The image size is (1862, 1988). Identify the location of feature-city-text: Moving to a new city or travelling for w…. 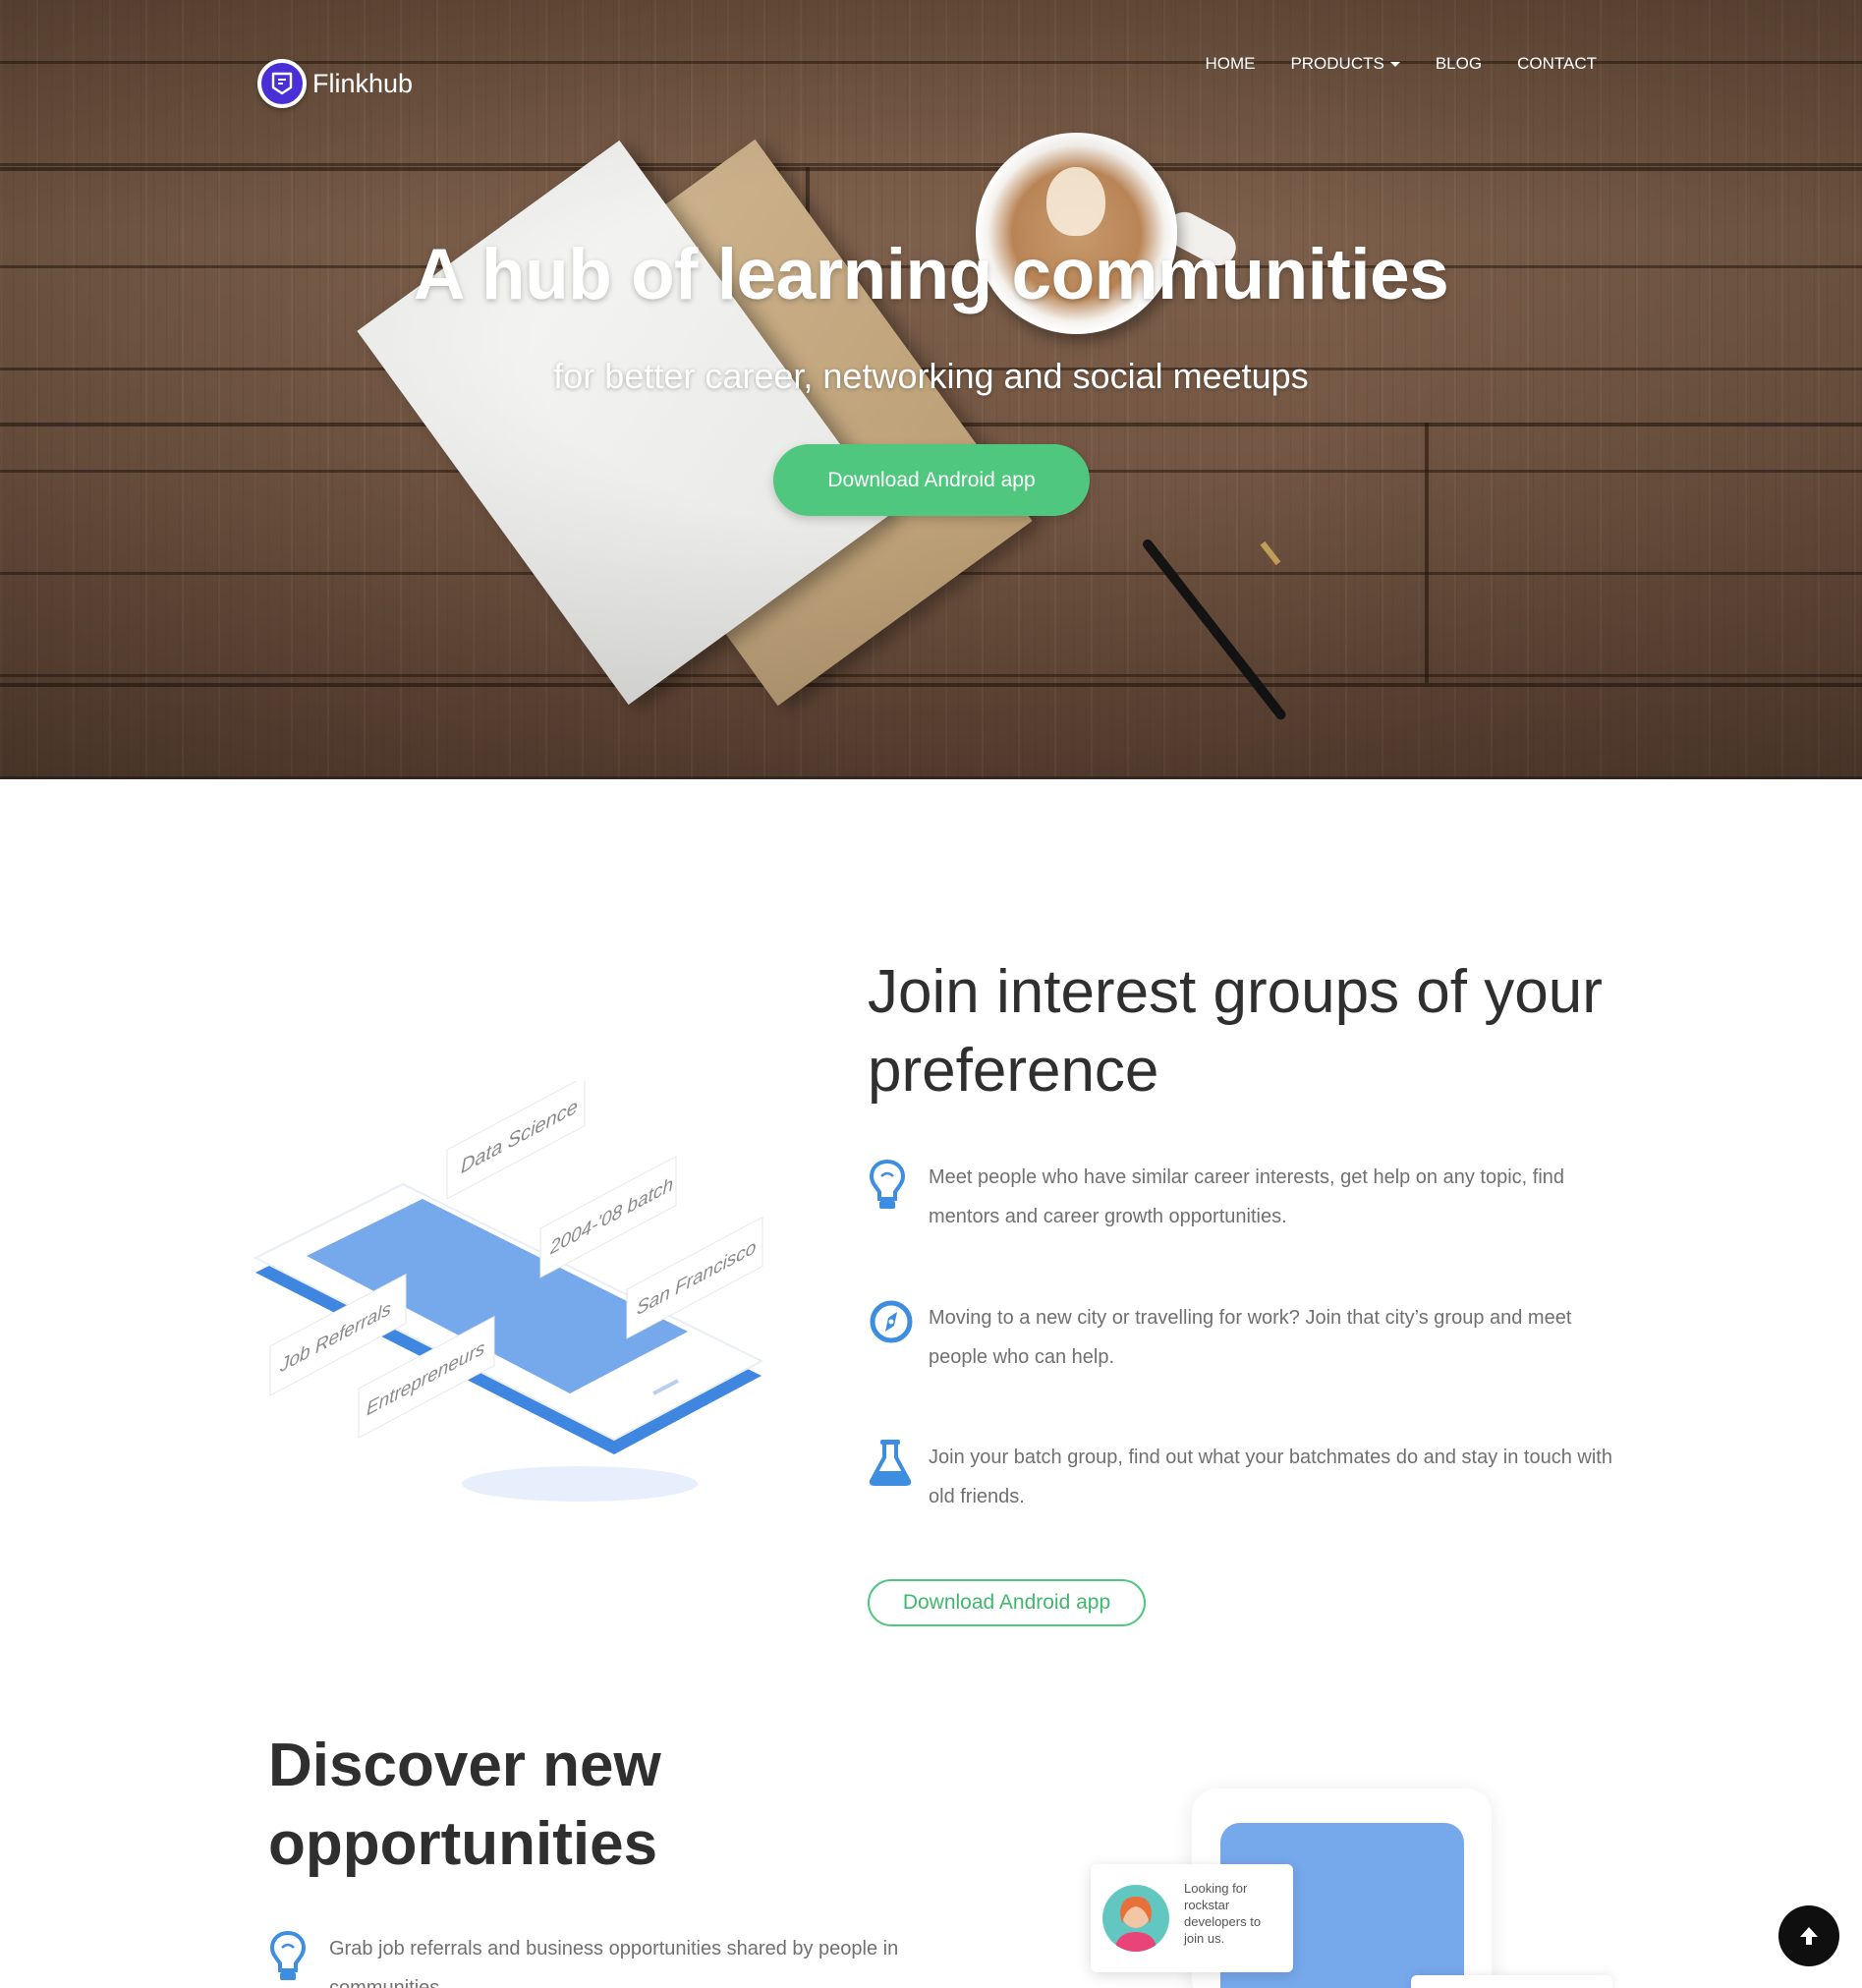
(1250, 1338).